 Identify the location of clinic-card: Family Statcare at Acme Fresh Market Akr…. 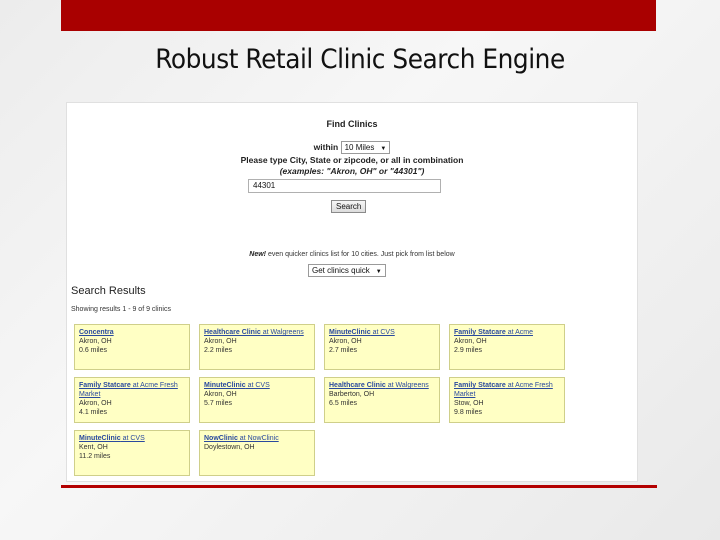
(132, 400).